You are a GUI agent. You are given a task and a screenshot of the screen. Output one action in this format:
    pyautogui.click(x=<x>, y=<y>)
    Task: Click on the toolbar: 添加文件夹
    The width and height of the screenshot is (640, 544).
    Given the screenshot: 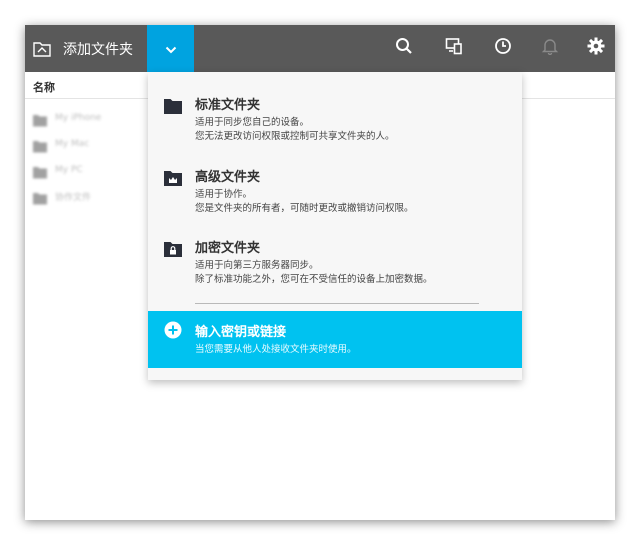 What is the action you would take?
    pyautogui.click(x=320, y=48)
    